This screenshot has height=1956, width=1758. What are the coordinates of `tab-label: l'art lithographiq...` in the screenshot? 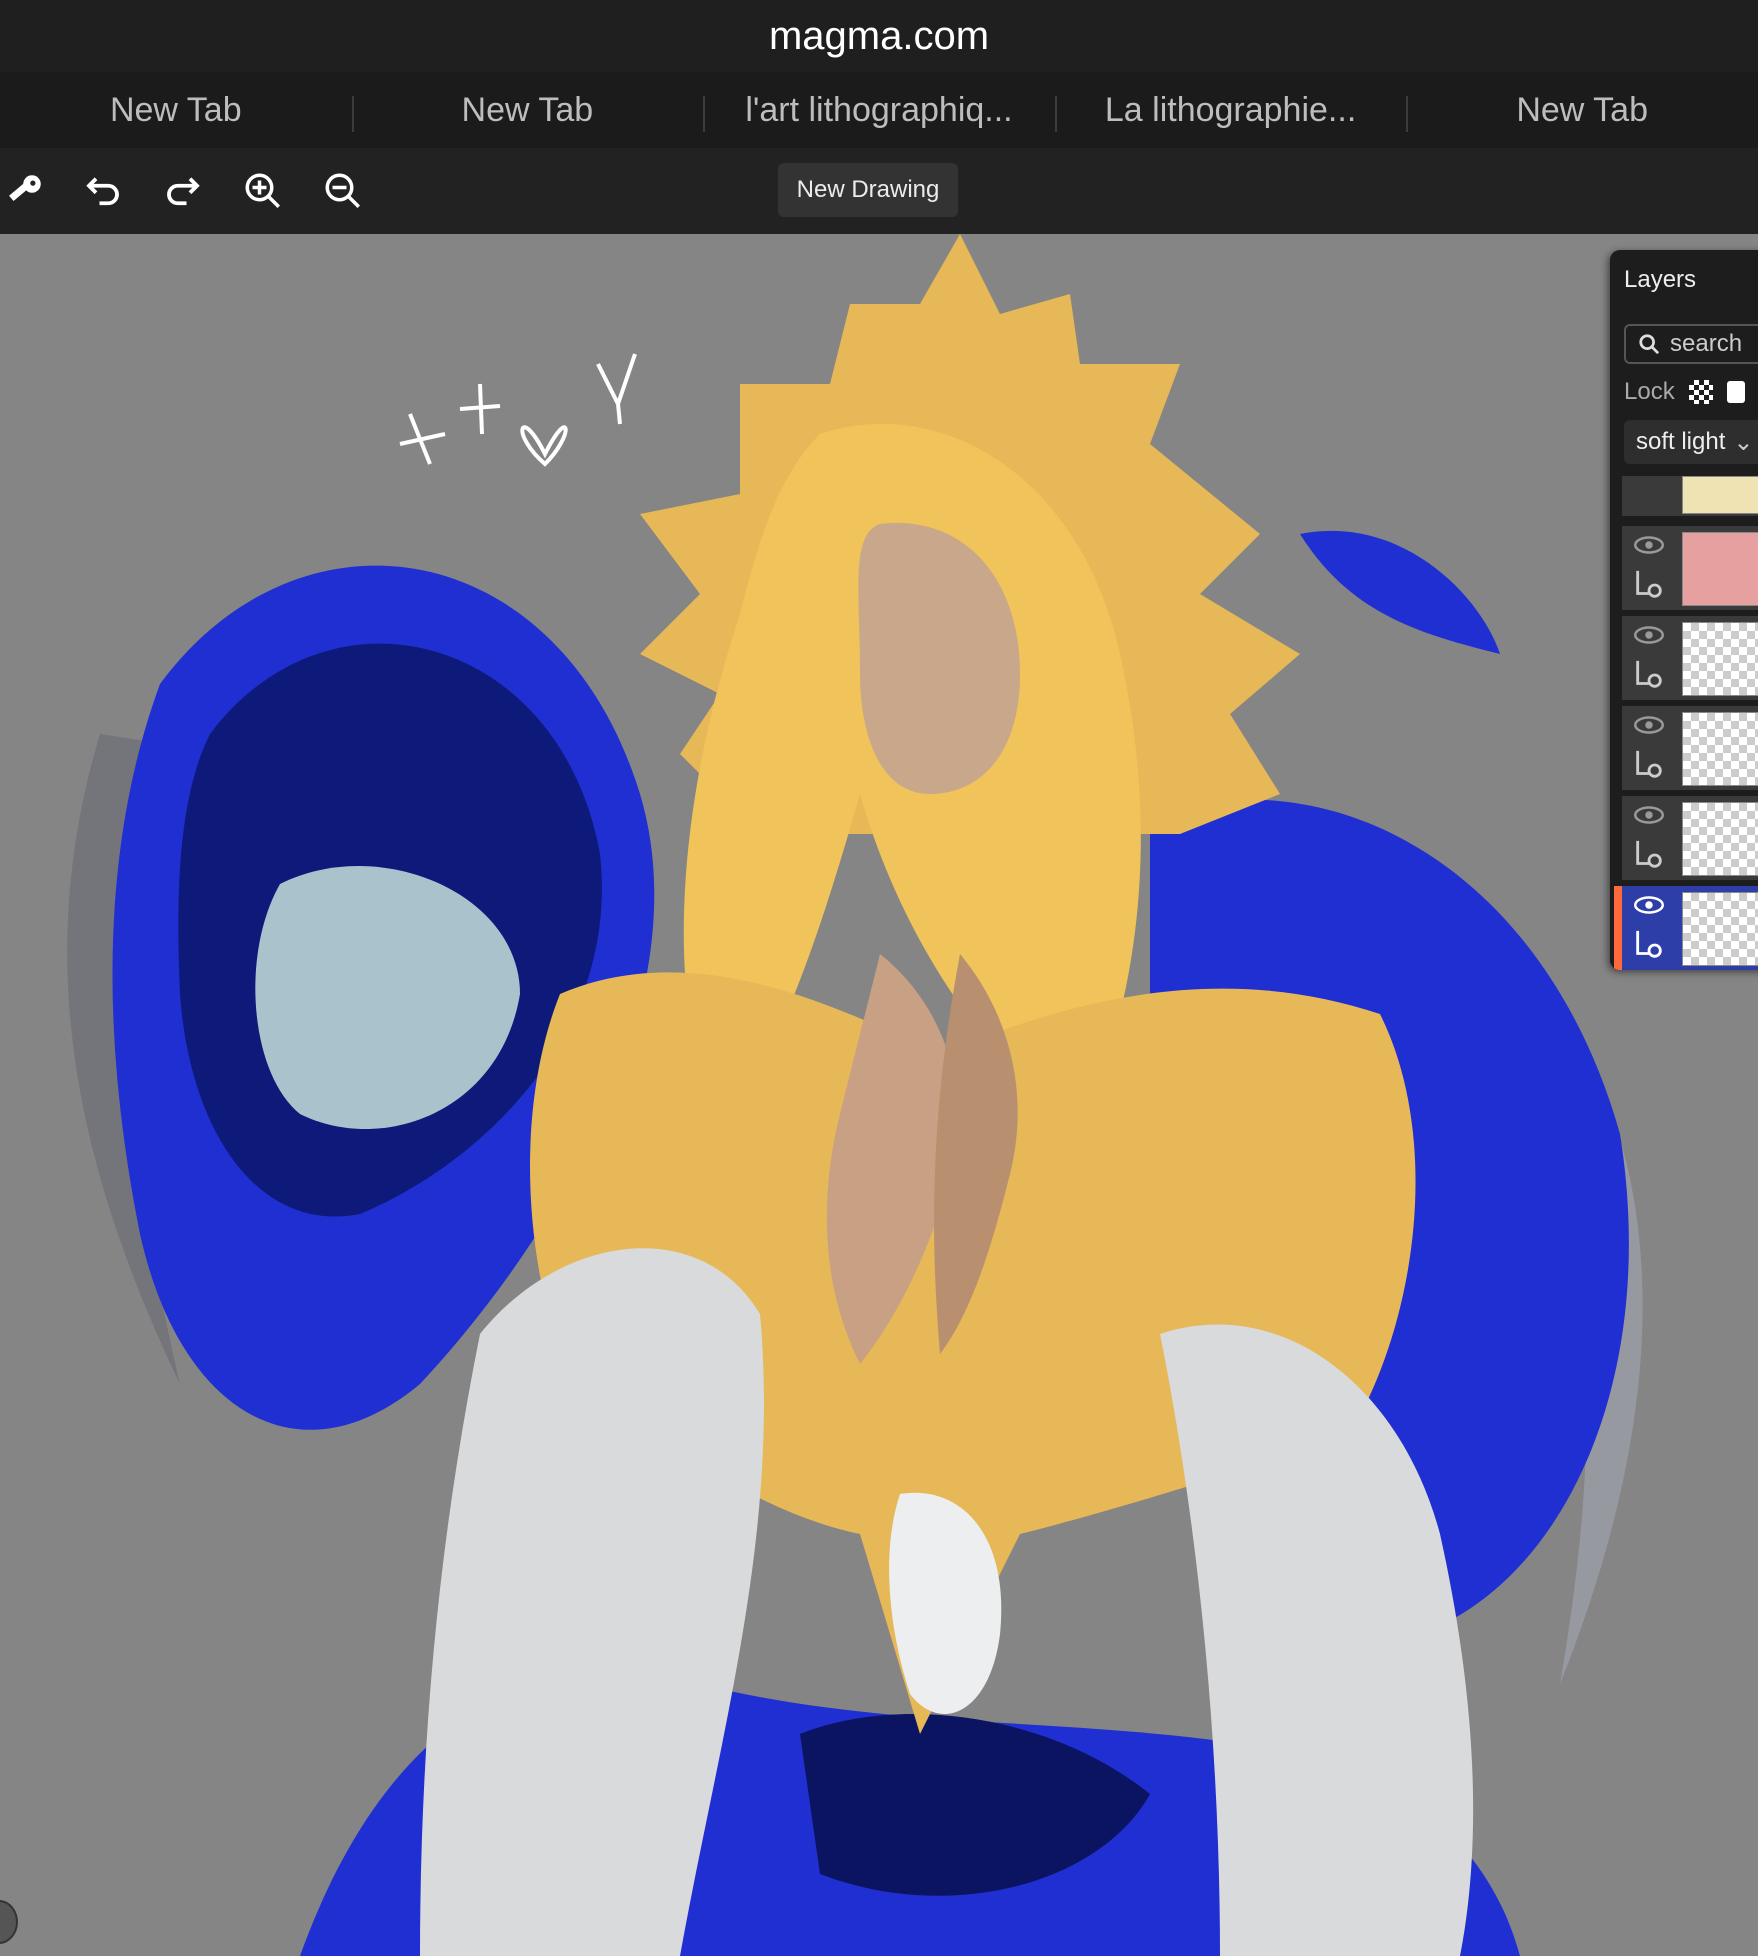 It's located at (879, 109).